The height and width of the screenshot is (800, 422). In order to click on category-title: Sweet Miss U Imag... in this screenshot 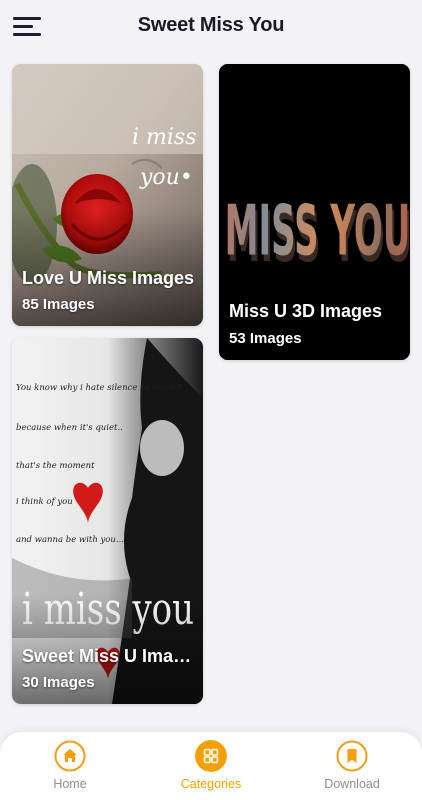, I will do `click(108, 656)`.